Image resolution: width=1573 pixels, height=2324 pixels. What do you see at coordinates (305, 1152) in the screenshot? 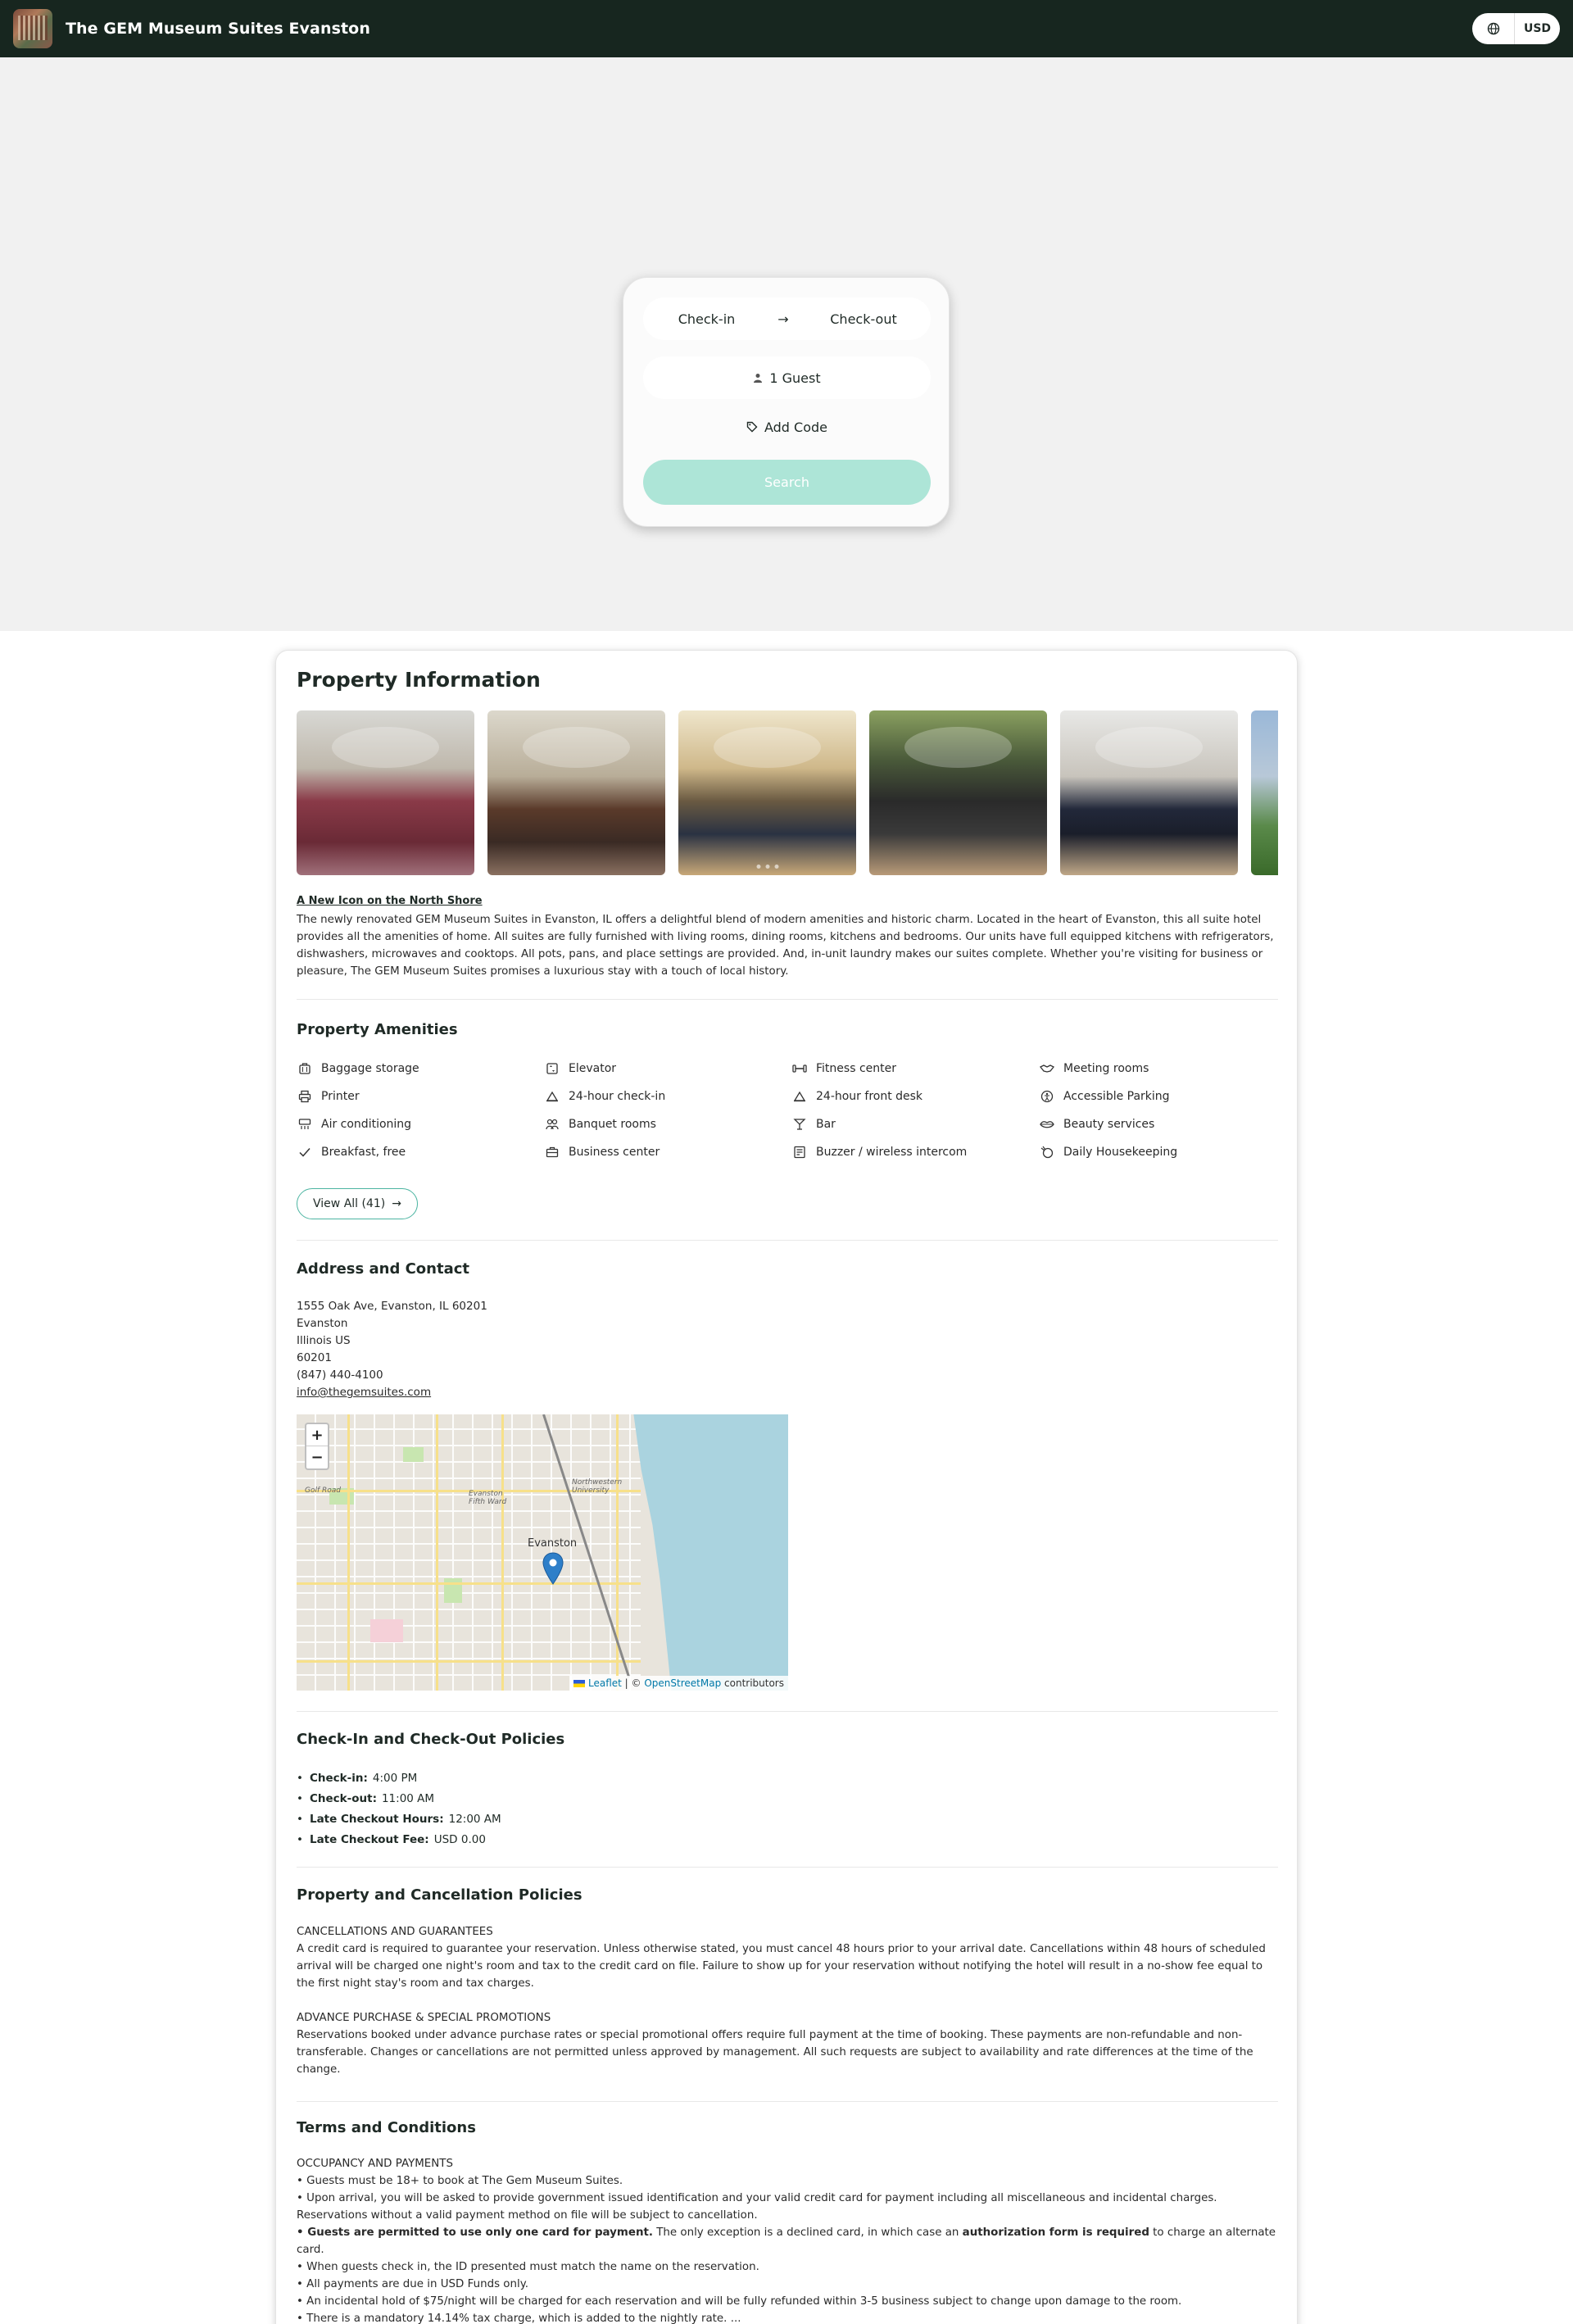
I see `check-icon` at bounding box center [305, 1152].